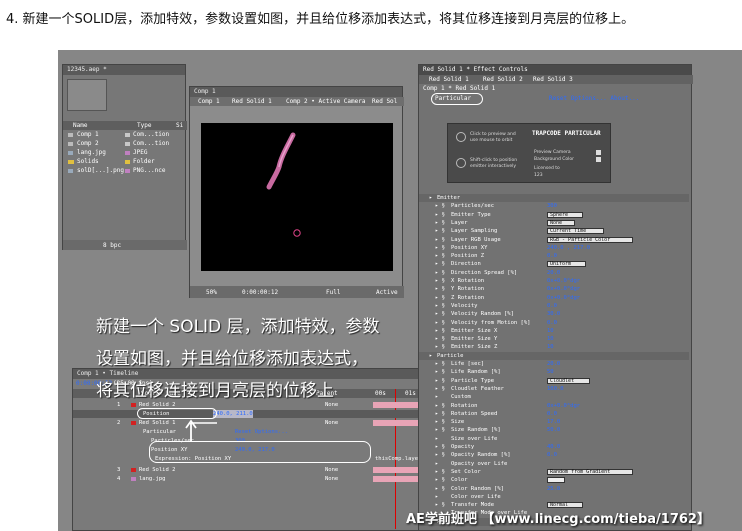  I want to click on ec-param-row: ▸ § Rotation Speed 0.0, so click(554, 414).